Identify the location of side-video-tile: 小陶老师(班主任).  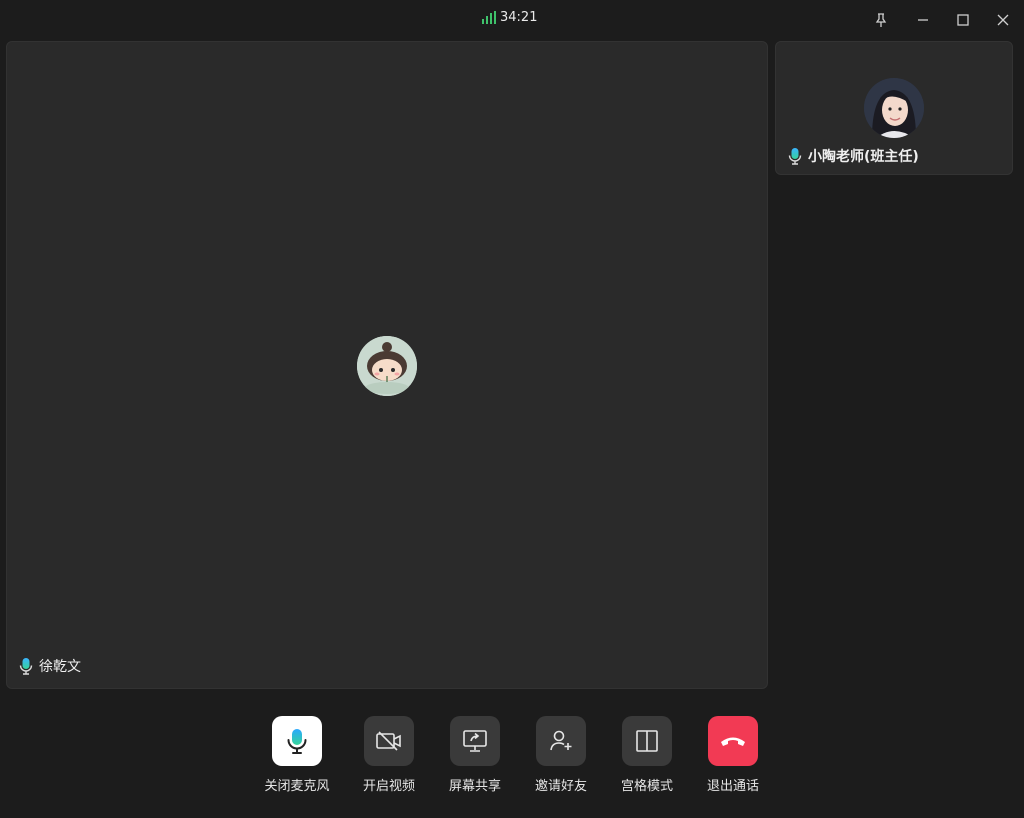
(894, 108).